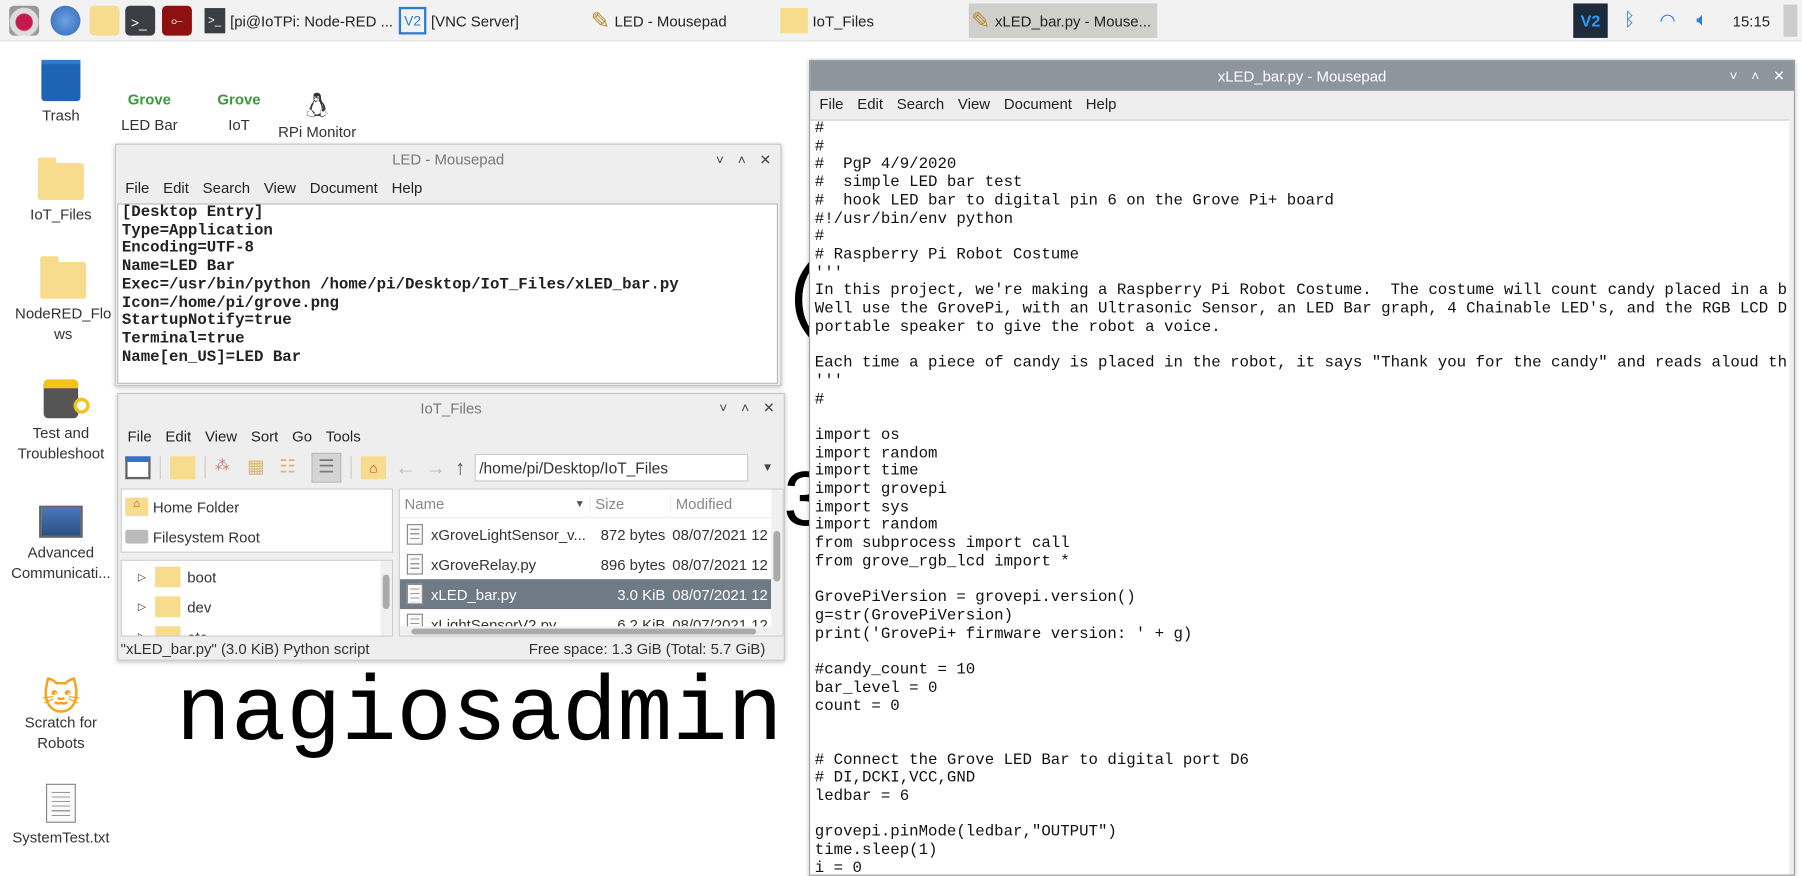 The height and width of the screenshot is (876, 1802). I want to click on file-modified: 08/07/2021 12, so click(720, 564).